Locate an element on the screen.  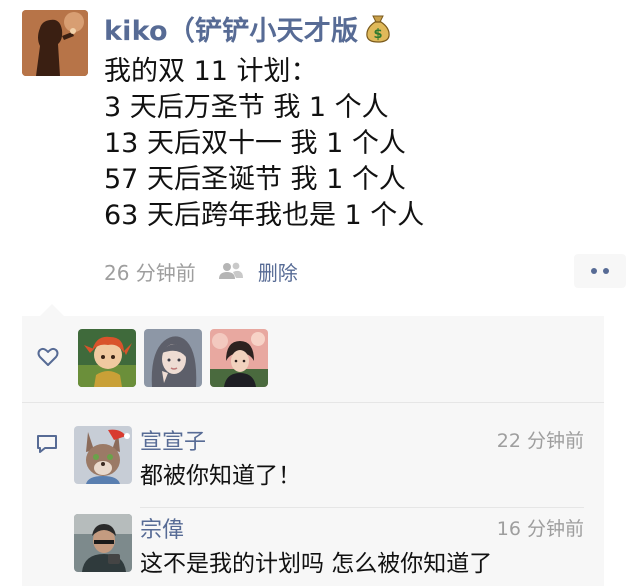
panel-pointer is located at coordinates (52, 310).